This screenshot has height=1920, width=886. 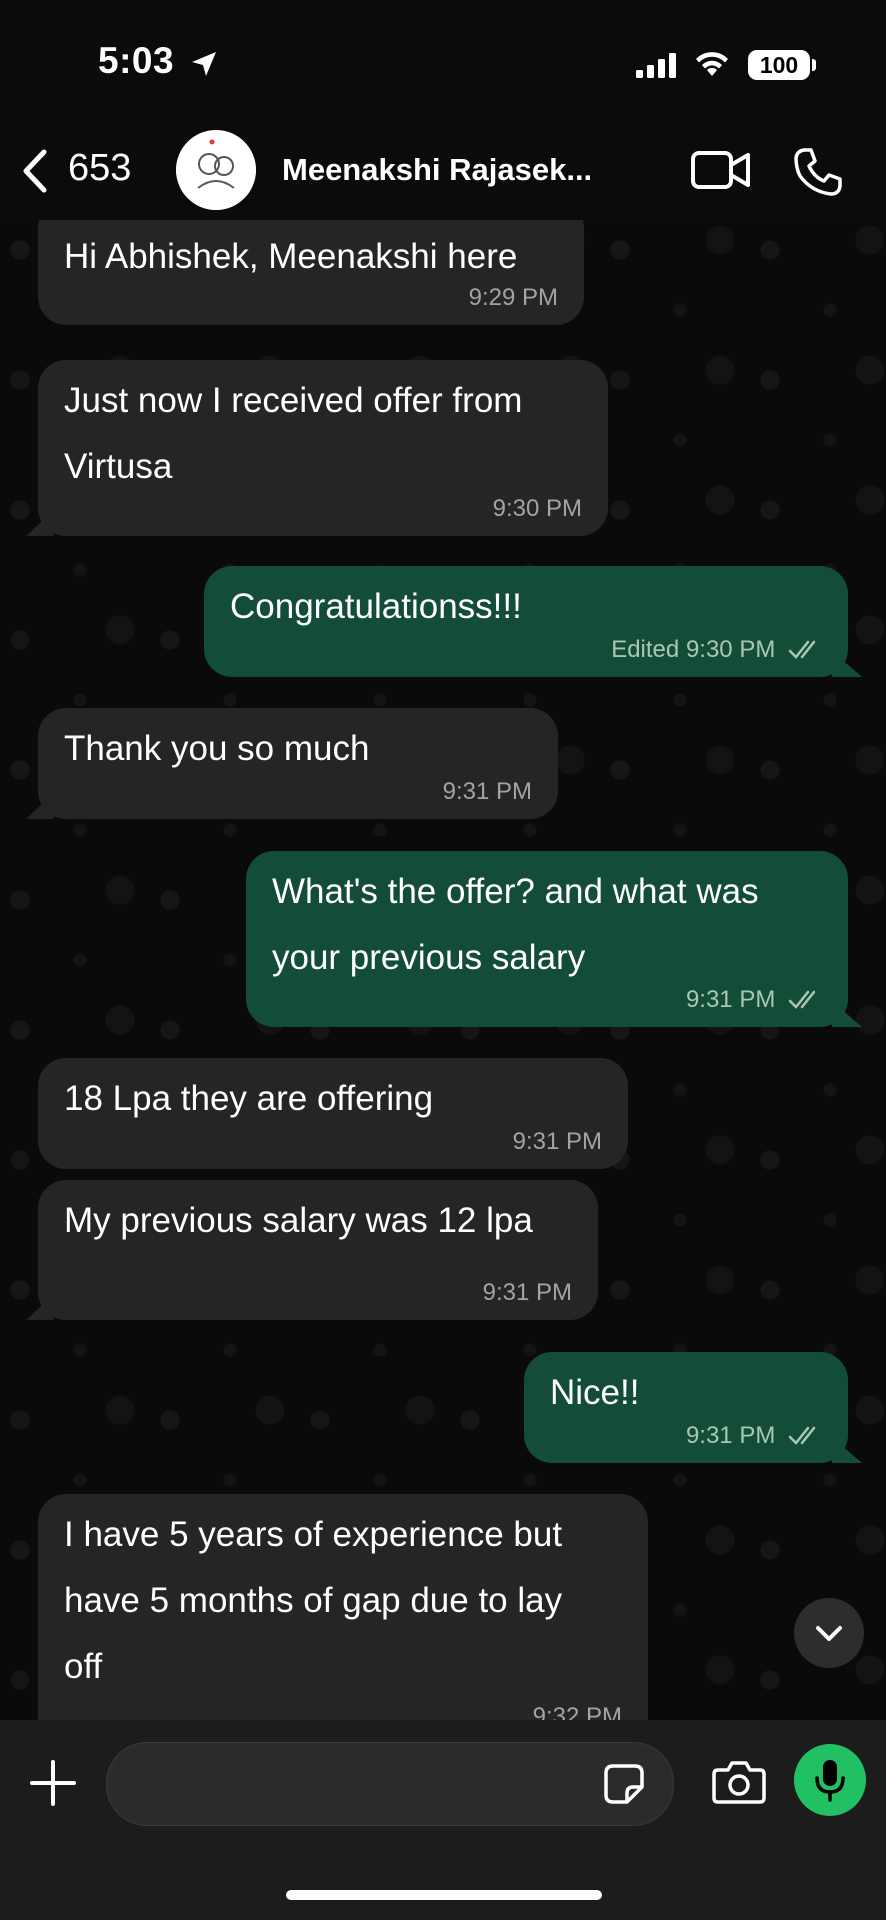 What do you see at coordinates (293, 434) in the screenshot?
I see `message-text: Just now I received offer from Virtusa` at bounding box center [293, 434].